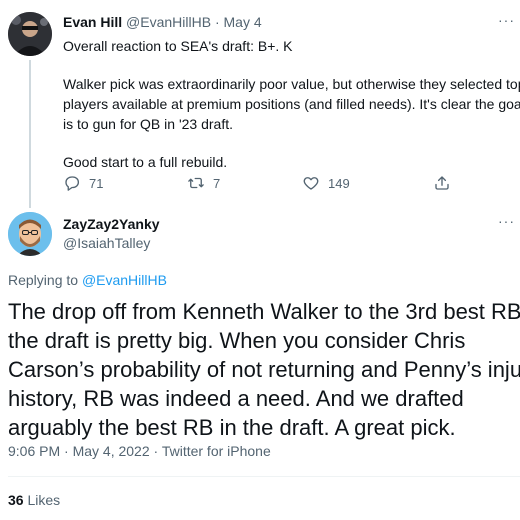 The height and width of the screenshot is (520, 520). Describe the element at coordinates (92, 22) in the screenshot. I see `author-name: Evan Hill` at that location.